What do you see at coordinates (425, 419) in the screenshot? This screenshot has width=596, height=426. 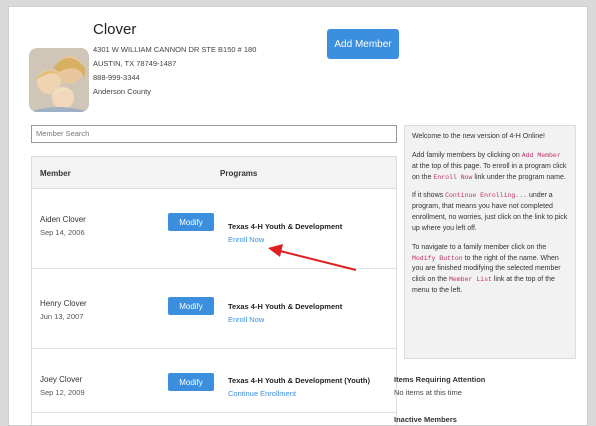 I see `inactive-members-title: Inactive Members` at bounding box center [425, 419].